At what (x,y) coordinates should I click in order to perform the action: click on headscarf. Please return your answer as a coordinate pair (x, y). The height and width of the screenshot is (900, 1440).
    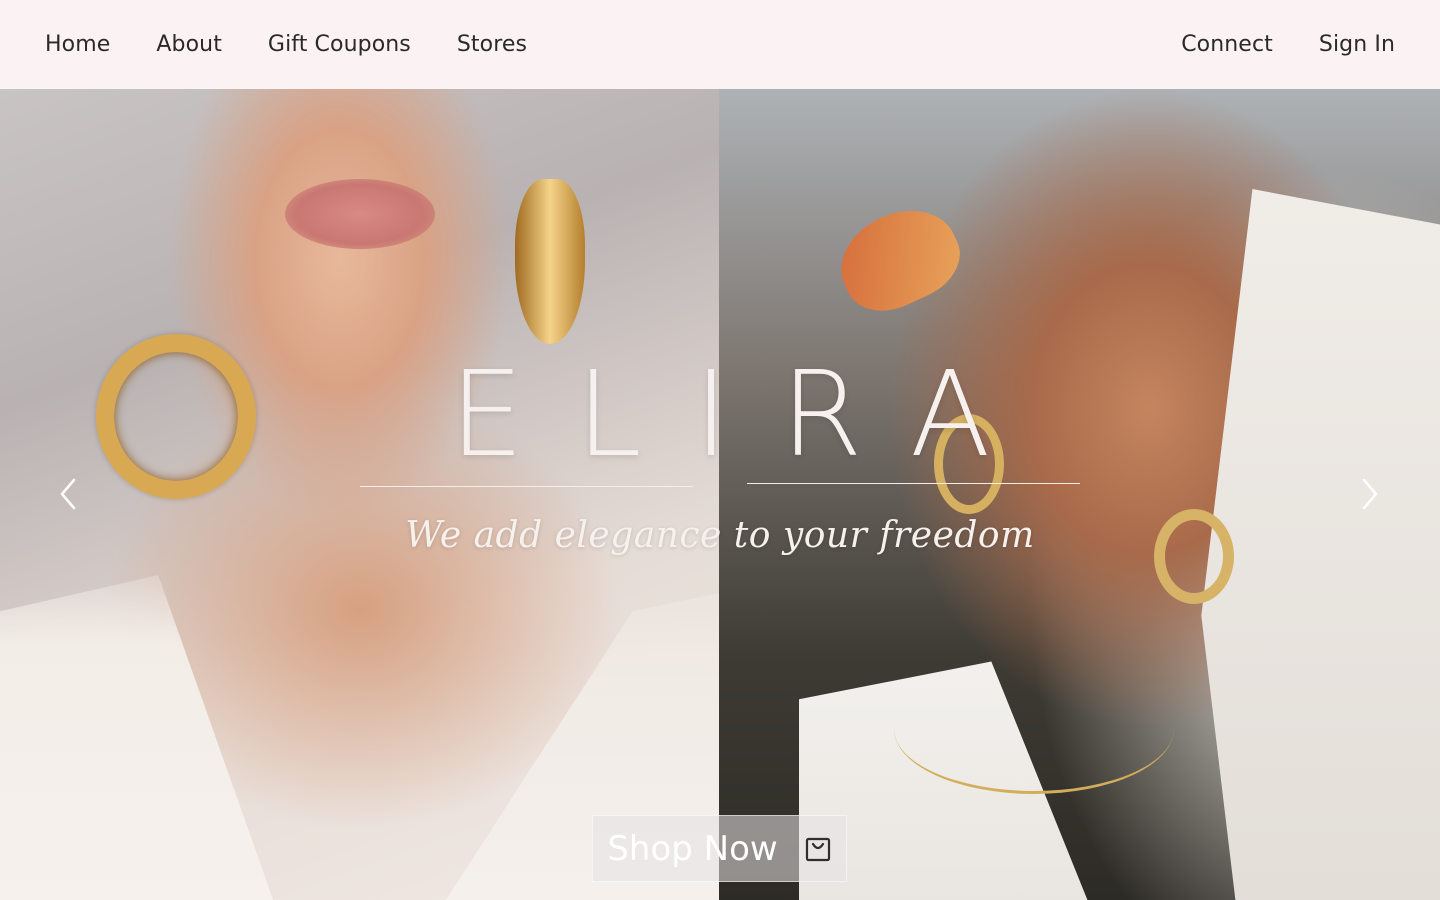
    Looking at the image, I should click on (899, 259).